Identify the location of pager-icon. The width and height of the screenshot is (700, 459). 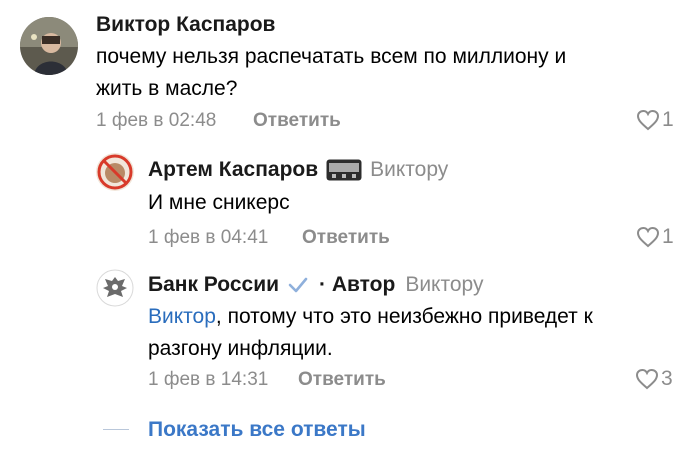
(344, 170).